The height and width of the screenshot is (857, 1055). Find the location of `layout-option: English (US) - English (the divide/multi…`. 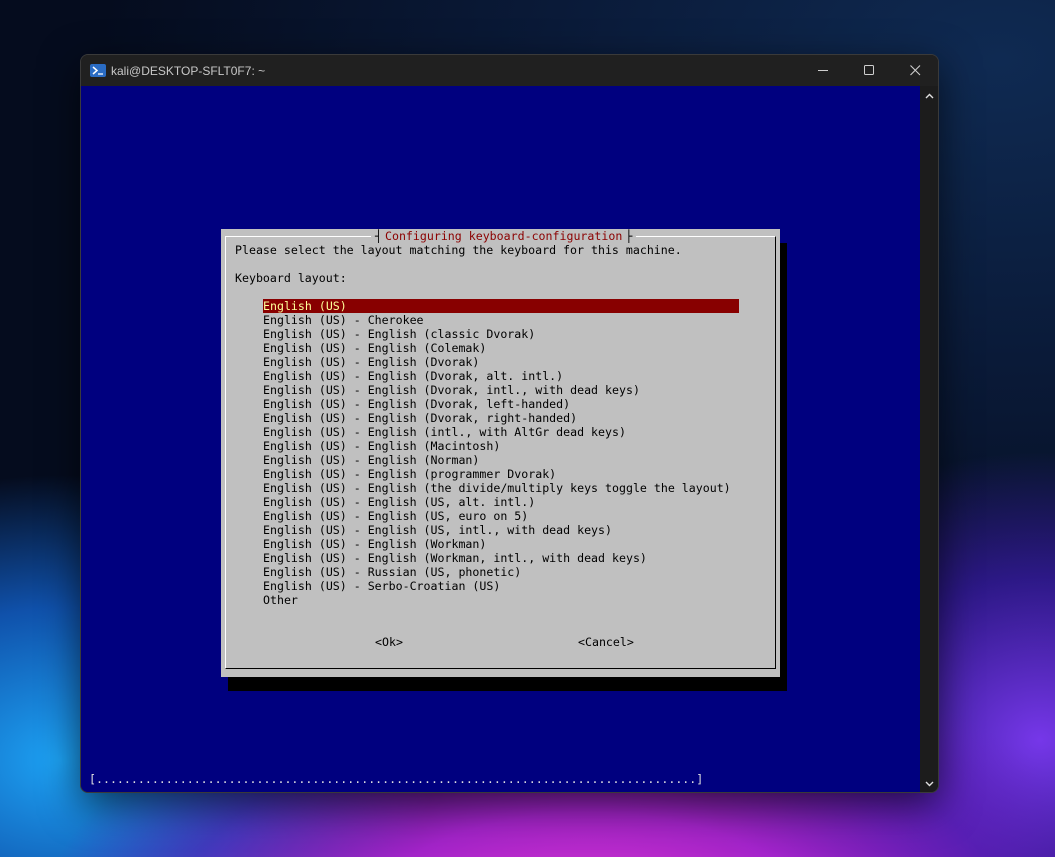

layout-option: English (US) - English (the divide/multi… is located at coordinates (501, 488).